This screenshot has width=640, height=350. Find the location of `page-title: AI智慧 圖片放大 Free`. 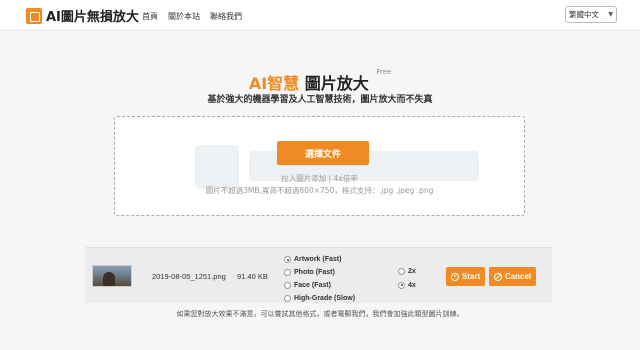

page-title: AI智慧 圖片放大 Free is located at coordinates (320, 81).